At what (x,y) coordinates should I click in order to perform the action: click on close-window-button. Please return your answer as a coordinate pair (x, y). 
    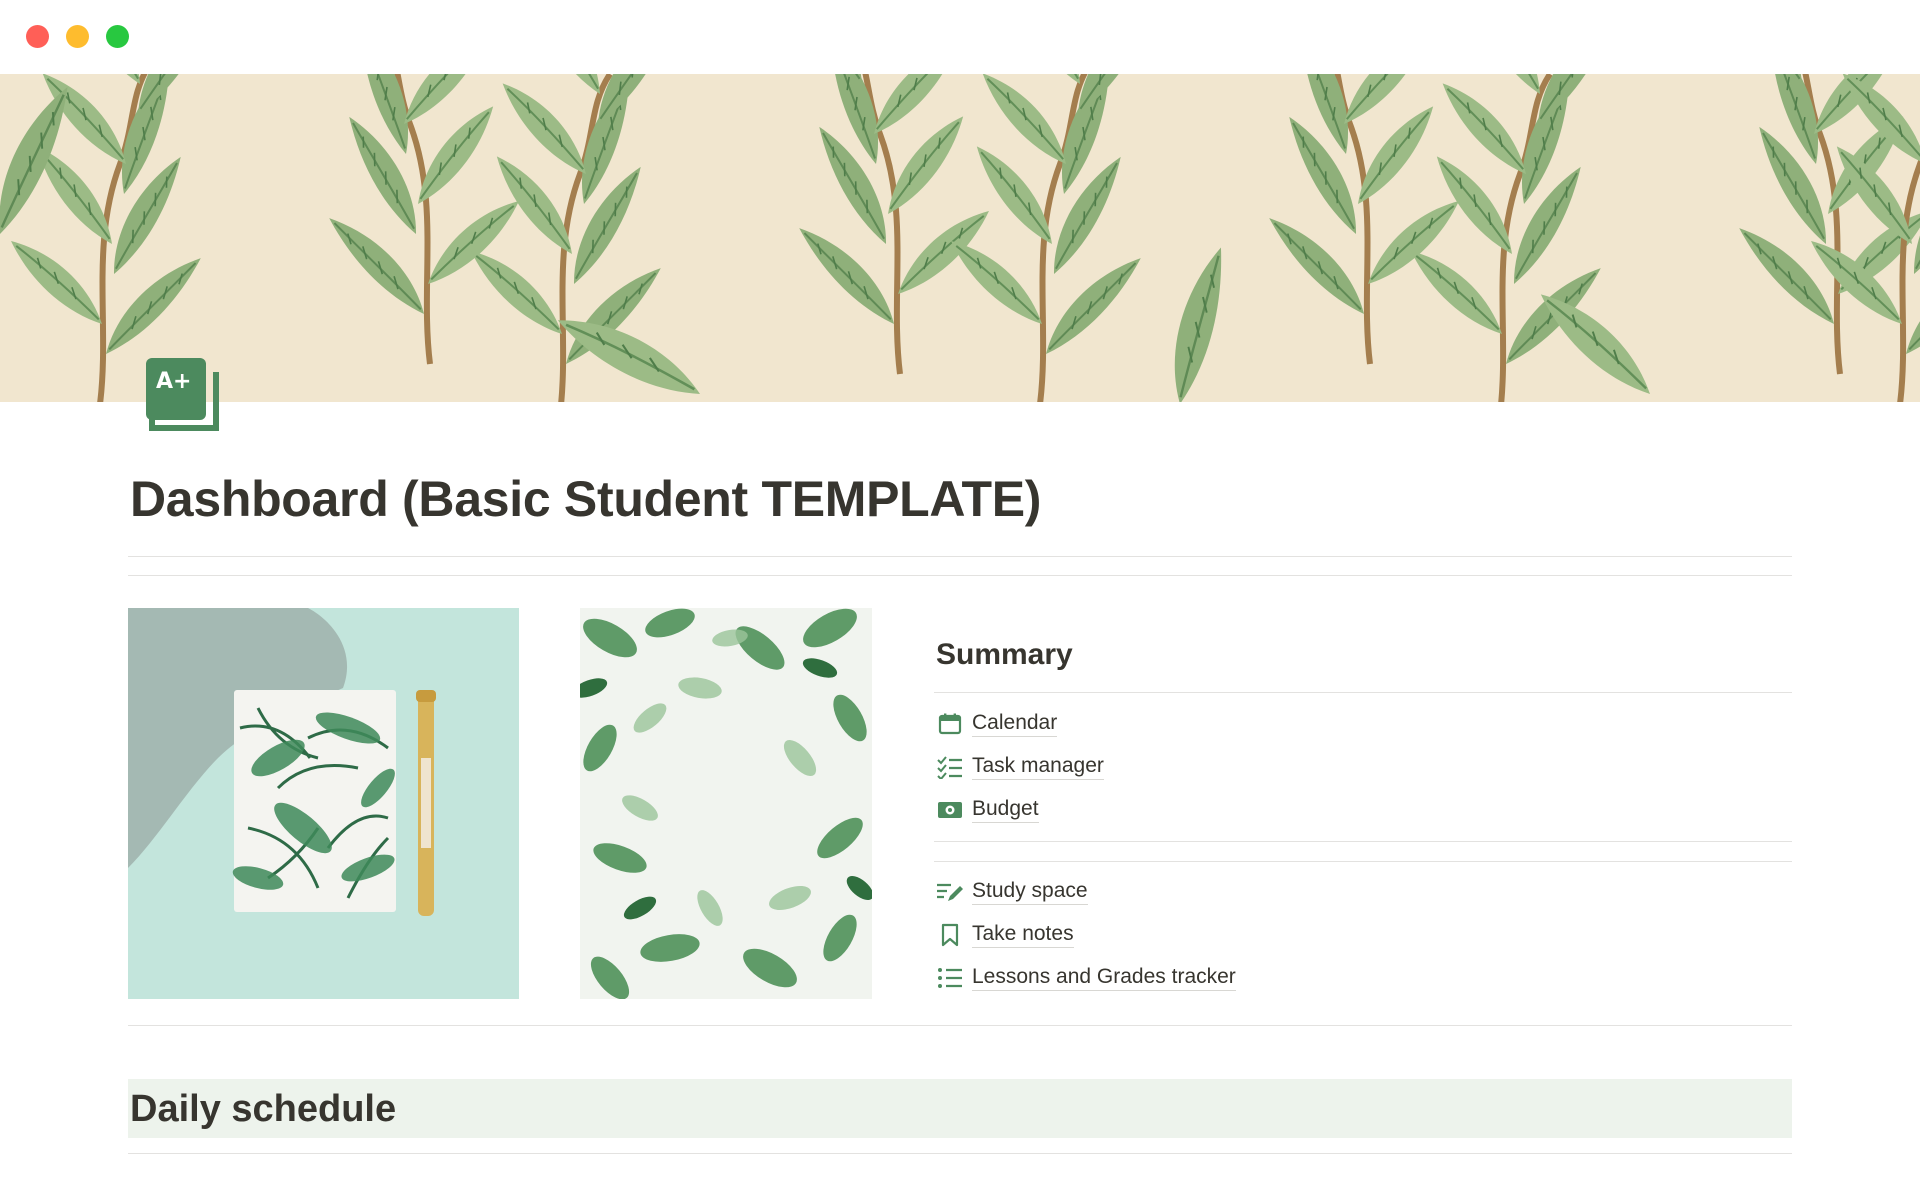
    Looking at the image, I should click on (37, 36).